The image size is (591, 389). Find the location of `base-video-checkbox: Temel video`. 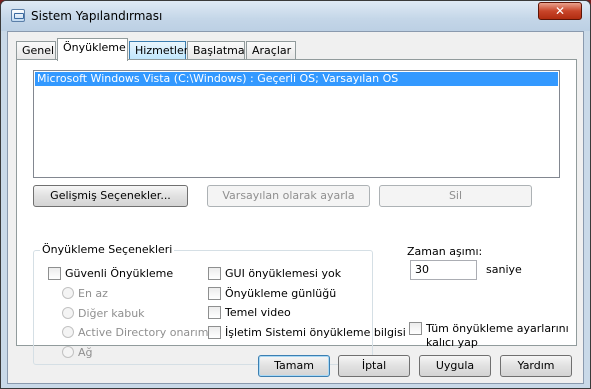

base-video-checkbox: Temel video is located at coordinates (249, 313).